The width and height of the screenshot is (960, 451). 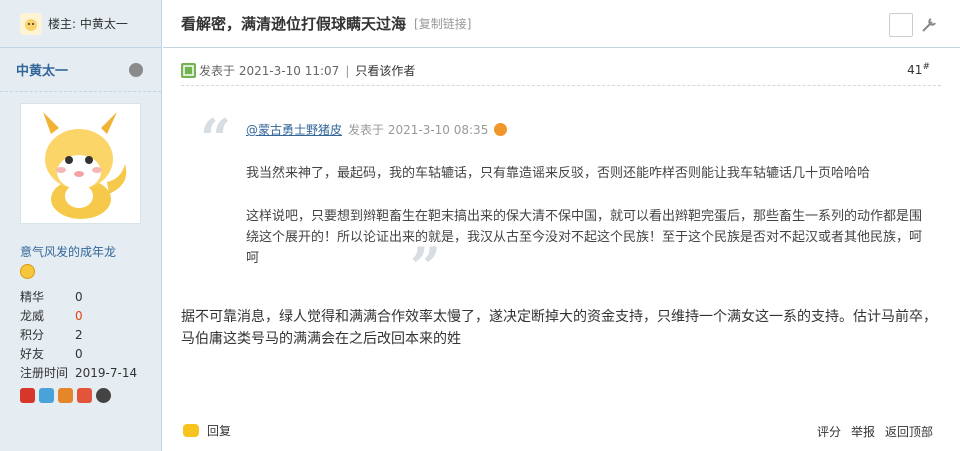 I want to click on open-quote-icon: “, so click(x=216, y=139).